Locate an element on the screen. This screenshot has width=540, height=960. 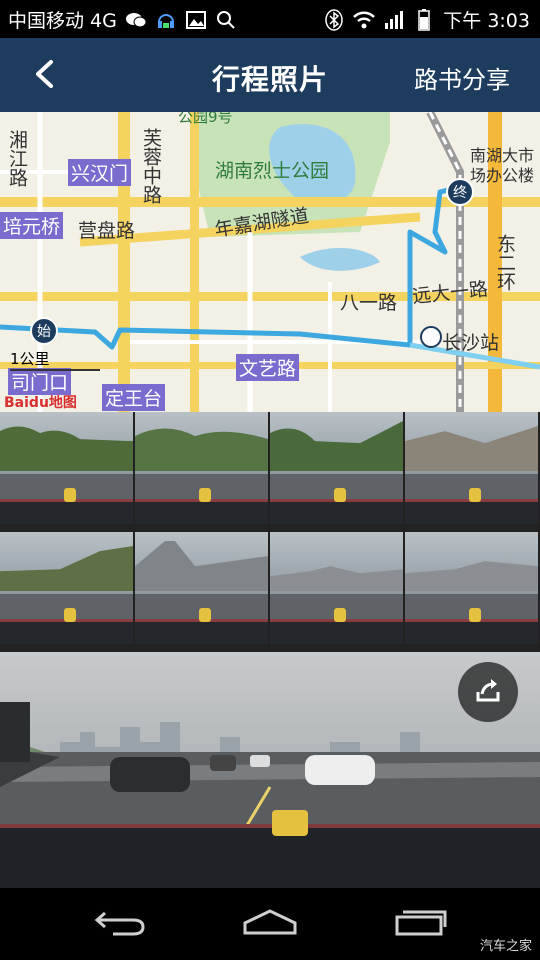
signal-icon is located at coordinates (394, 20).